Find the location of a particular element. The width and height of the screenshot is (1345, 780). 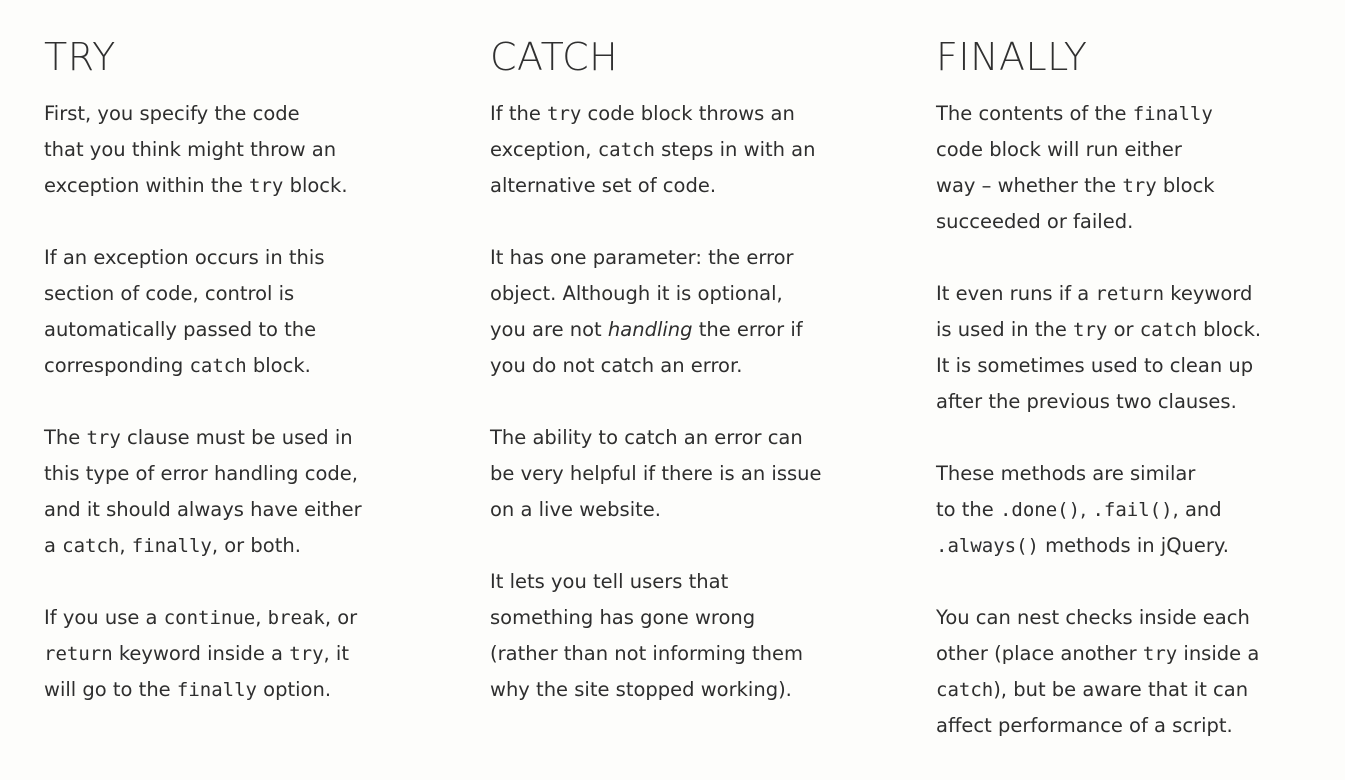

code-keyword: .done() is located at coordinates (1040, 510).